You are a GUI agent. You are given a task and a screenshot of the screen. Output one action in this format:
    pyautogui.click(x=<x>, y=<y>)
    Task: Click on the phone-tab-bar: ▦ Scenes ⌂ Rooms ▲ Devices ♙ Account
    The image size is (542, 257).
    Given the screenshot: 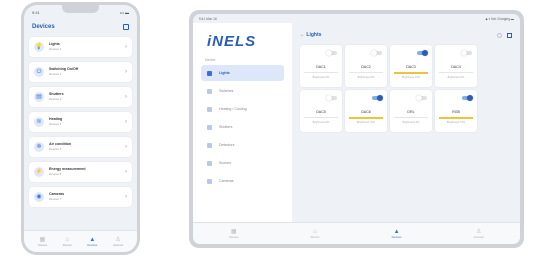 What is the action you would take?
    pyautogui.click(x=80, y=241)
    